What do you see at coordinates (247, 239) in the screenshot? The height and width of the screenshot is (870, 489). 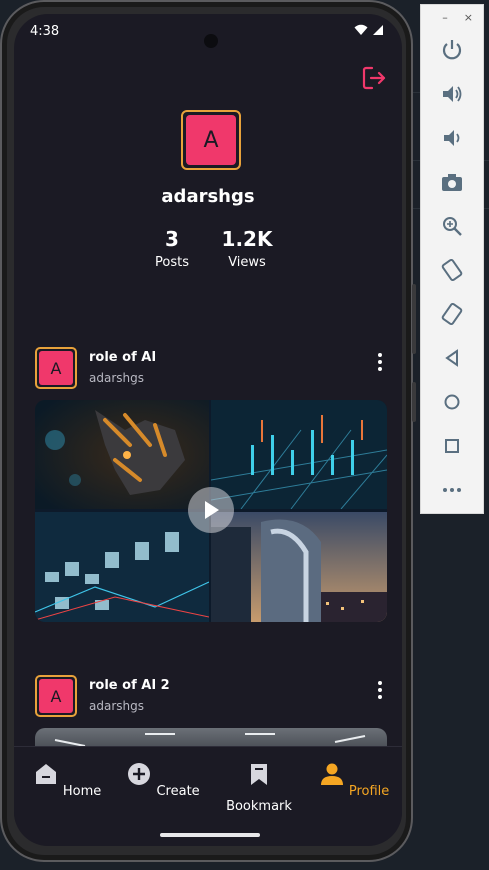 I see `stat-views-value: 1.2K` at bounding box center [247, 239].